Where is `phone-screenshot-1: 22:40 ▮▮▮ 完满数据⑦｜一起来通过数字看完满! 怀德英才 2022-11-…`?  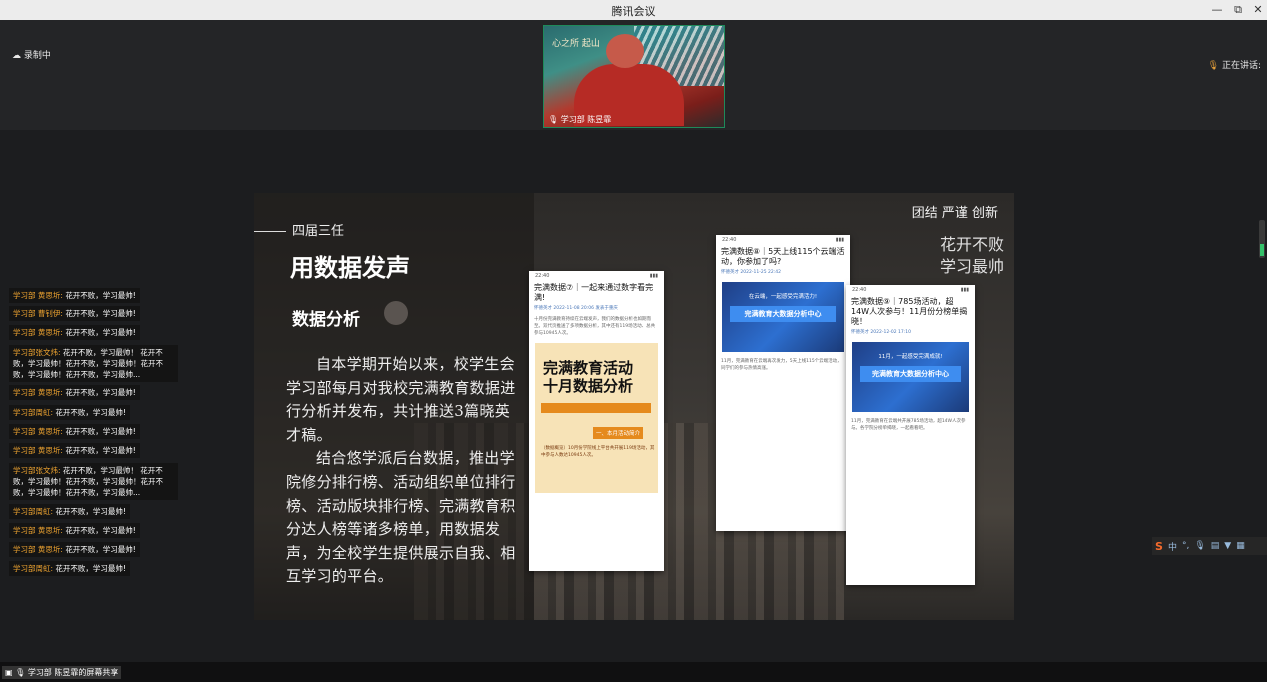 phone-screenshot-1: 22:40 ▮▮▮ 完满数据⑦｜一起来通过数字看完满! 怀德英才 2022-11-… is located at coordinates (596, 421).